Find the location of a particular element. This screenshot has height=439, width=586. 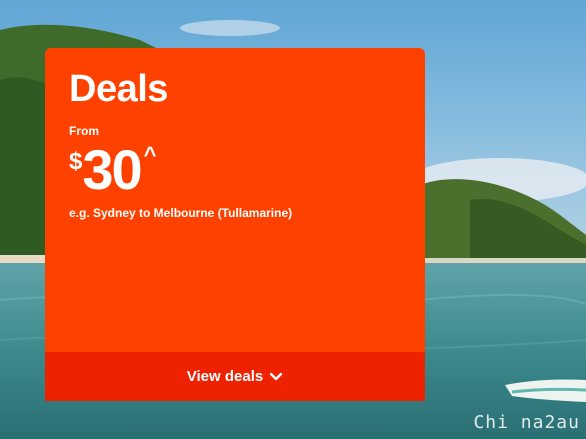

price-amount: 30 is located at coordinates (112, 169).